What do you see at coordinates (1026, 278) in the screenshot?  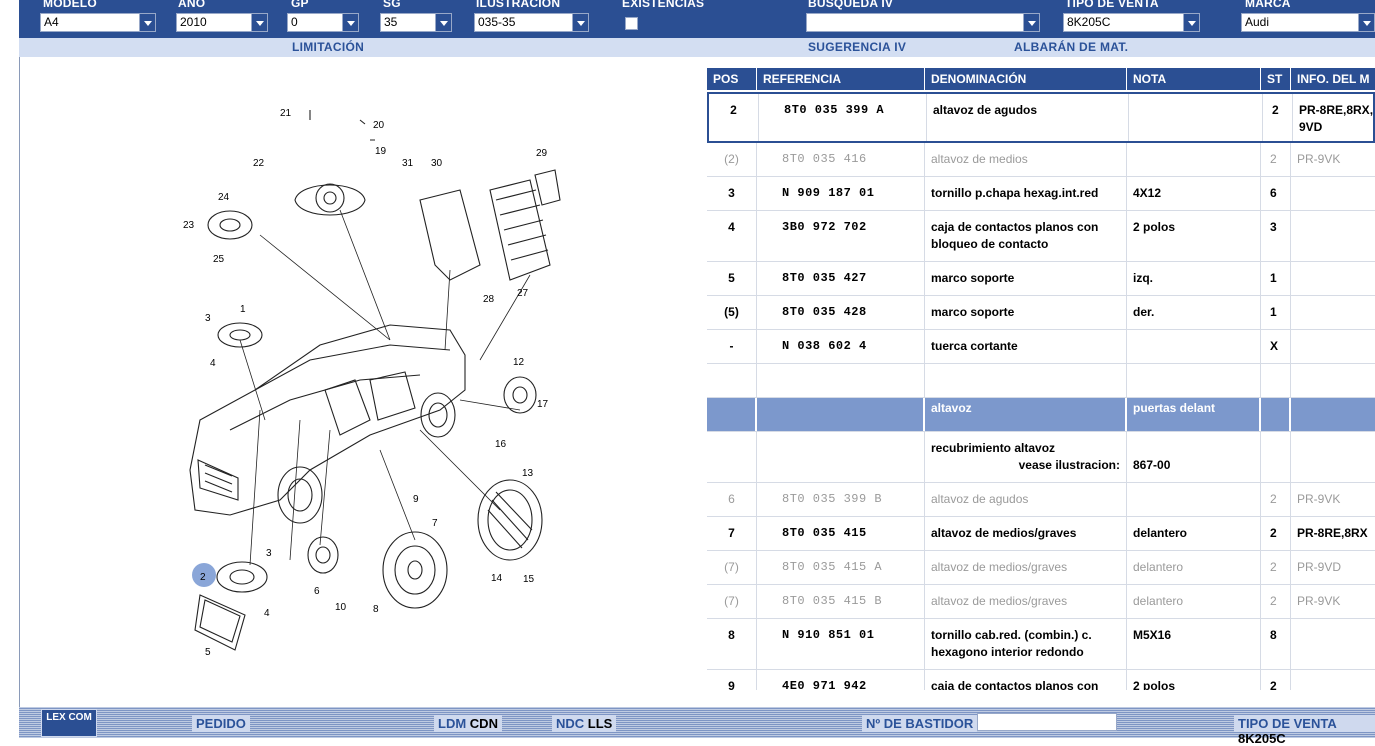 I see `cell-den: marco soporte` at bounding box center [1026, 278].